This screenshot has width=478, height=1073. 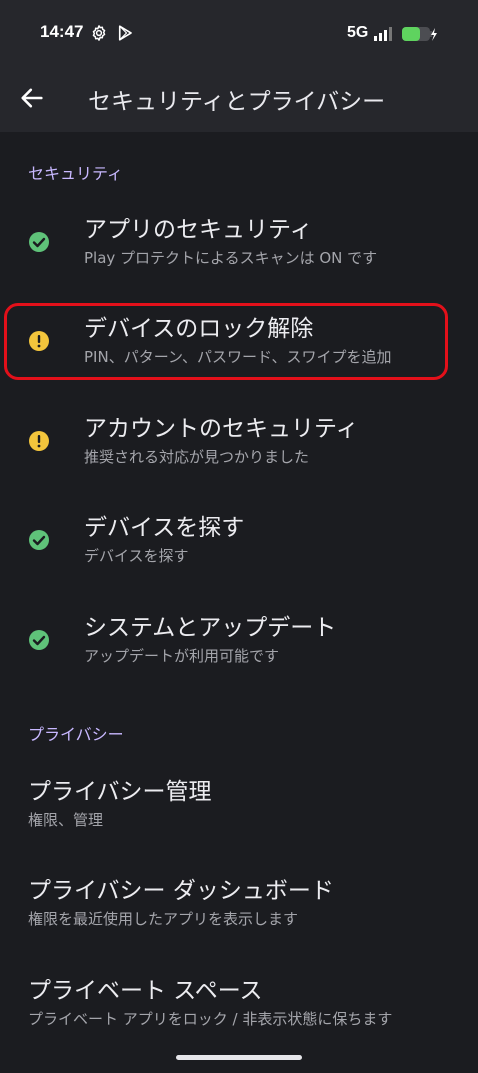 What do you see at coordinates (239, 443) in the screenshot?
I see `setting-item-account-security: アカウントのセキュリティ 推奨される対応が見つかりました` at bounding box center [239, 443].